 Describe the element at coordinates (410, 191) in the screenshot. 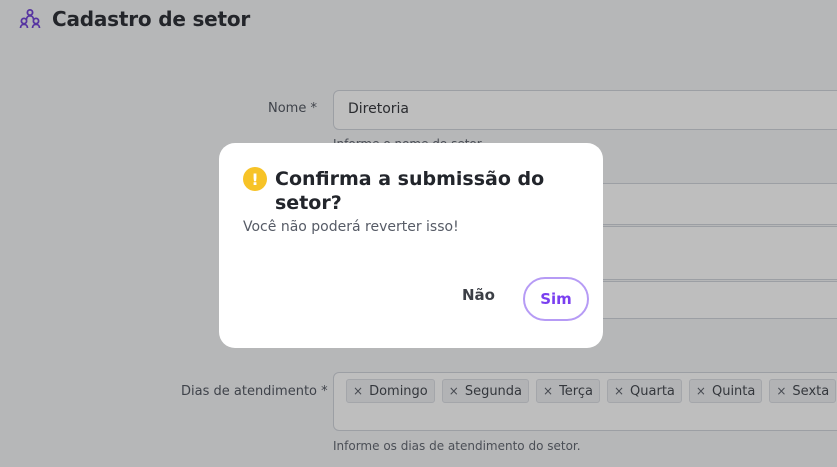

I see `dialog-title: Confirma a submissão do setor?` at that location.